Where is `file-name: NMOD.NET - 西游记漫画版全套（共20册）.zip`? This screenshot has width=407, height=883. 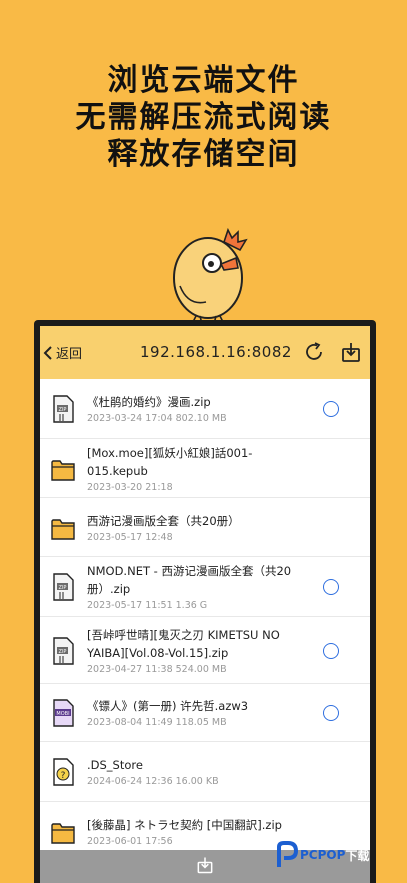 file-name: NMOD.NET - 西游记漫画版全套（共20册）.zip is located at coordinates (189, 580).